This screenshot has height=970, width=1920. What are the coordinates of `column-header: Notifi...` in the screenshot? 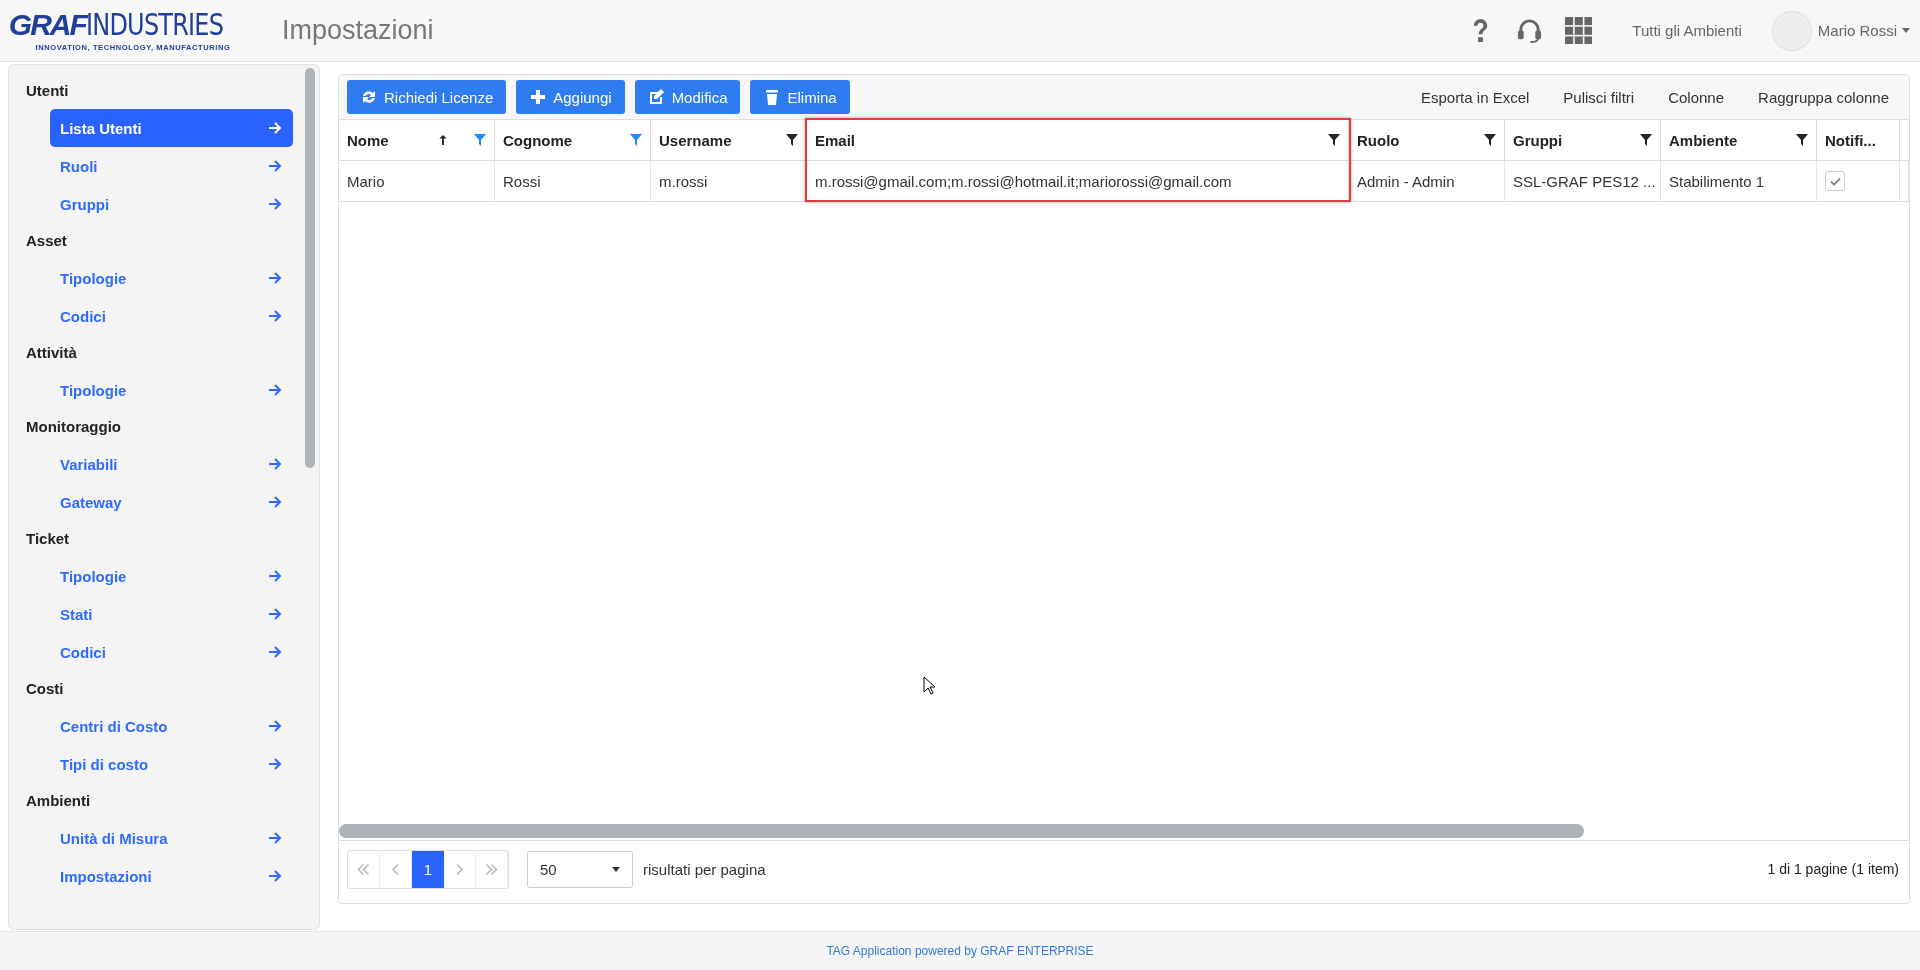 It's located at (1858, 140).